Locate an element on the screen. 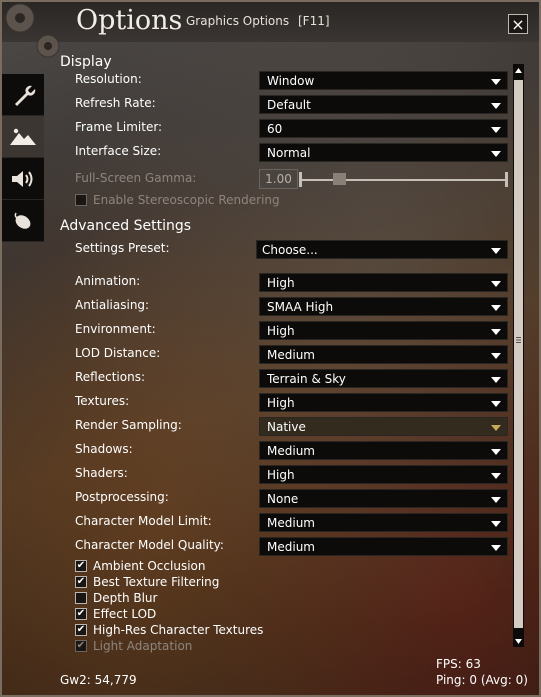  scroll-thumb is located at coordinates (518, 354).